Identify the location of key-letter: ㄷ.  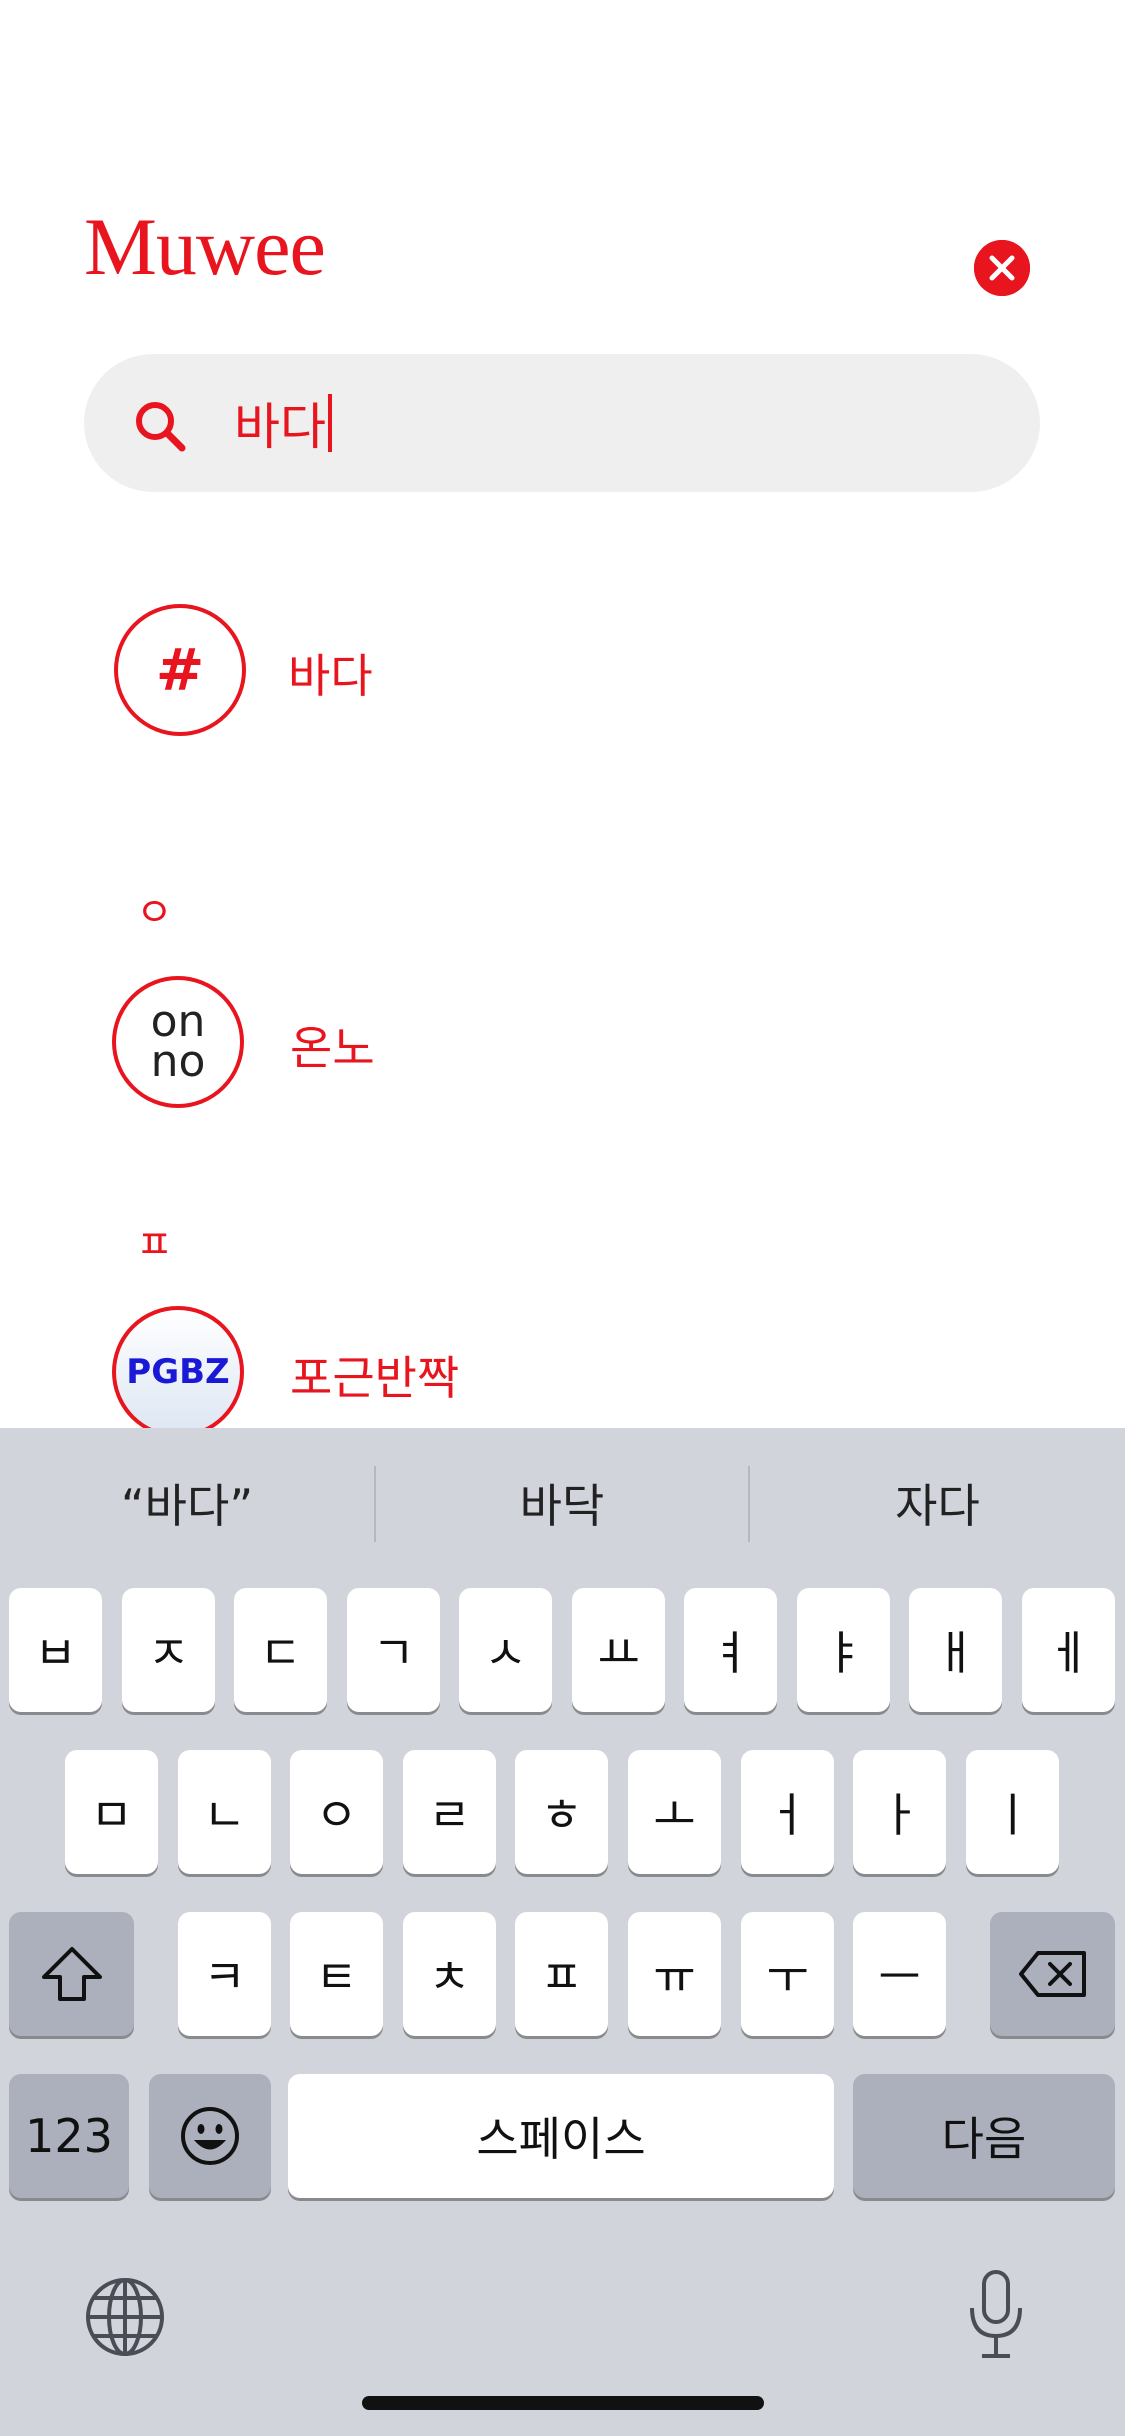
(280, 1650).